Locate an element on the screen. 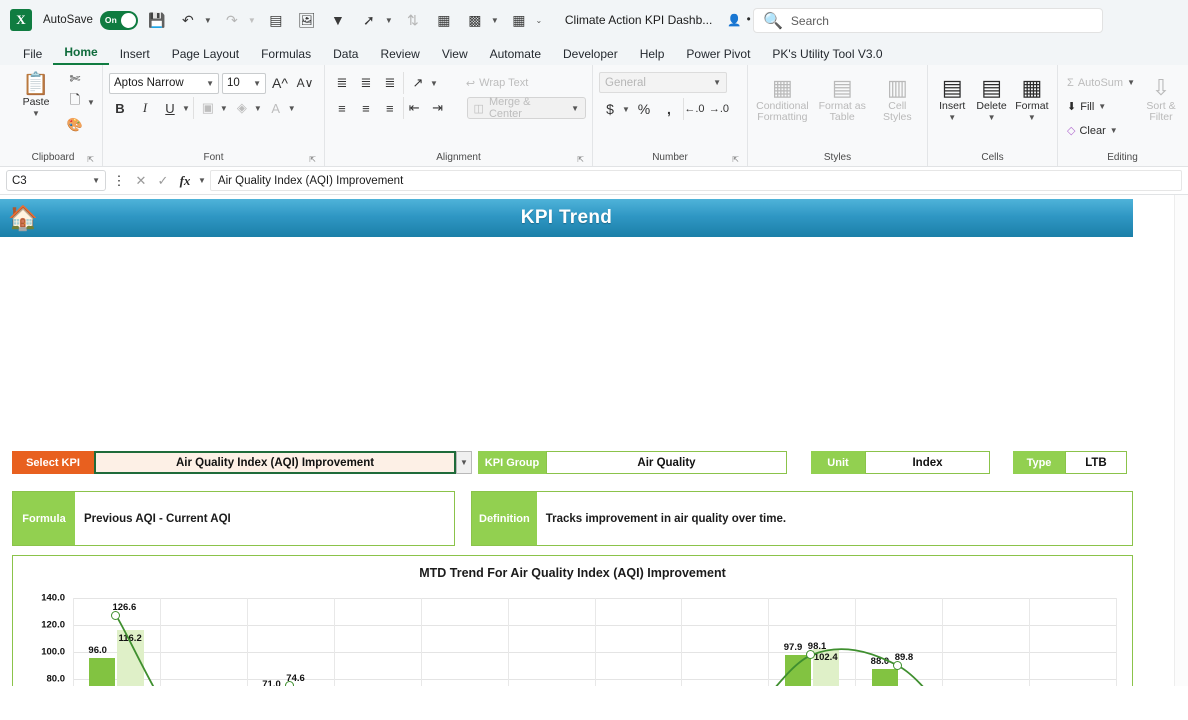 This screenshot has width=1188, height=720. borders-chevron-down-icon: ▼ is located at coordinates (224, 108).